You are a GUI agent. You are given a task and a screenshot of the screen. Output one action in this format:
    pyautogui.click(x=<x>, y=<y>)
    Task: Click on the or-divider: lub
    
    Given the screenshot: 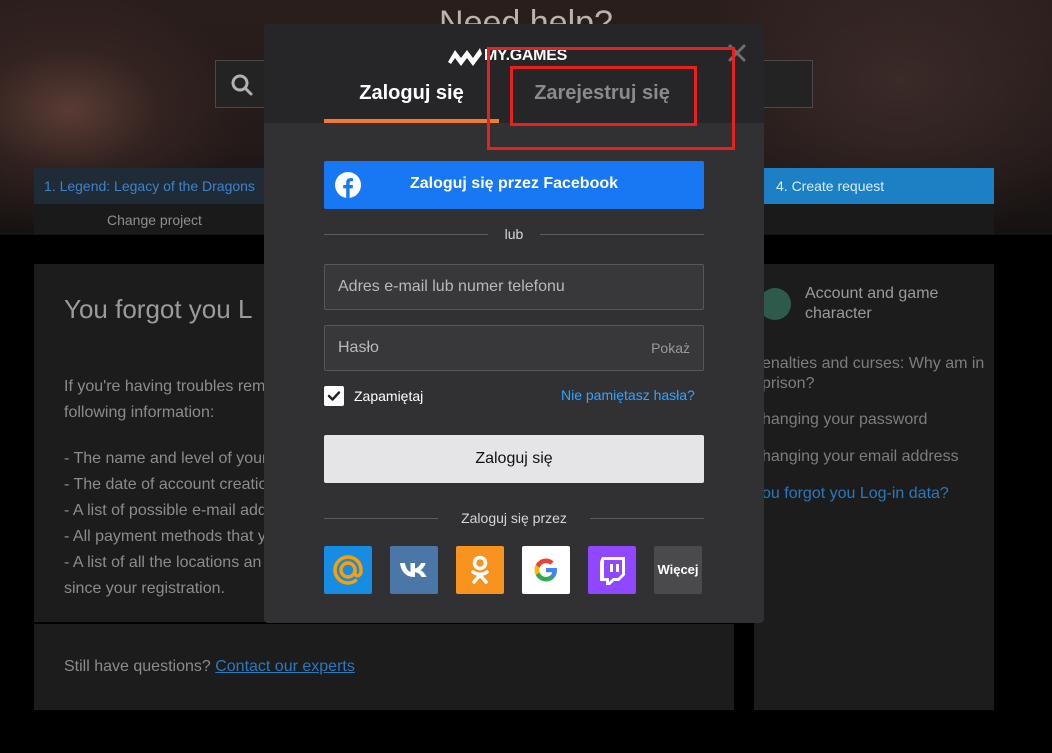 What is the action you would take?
    pyautogui.click(x=514, y=234)
    